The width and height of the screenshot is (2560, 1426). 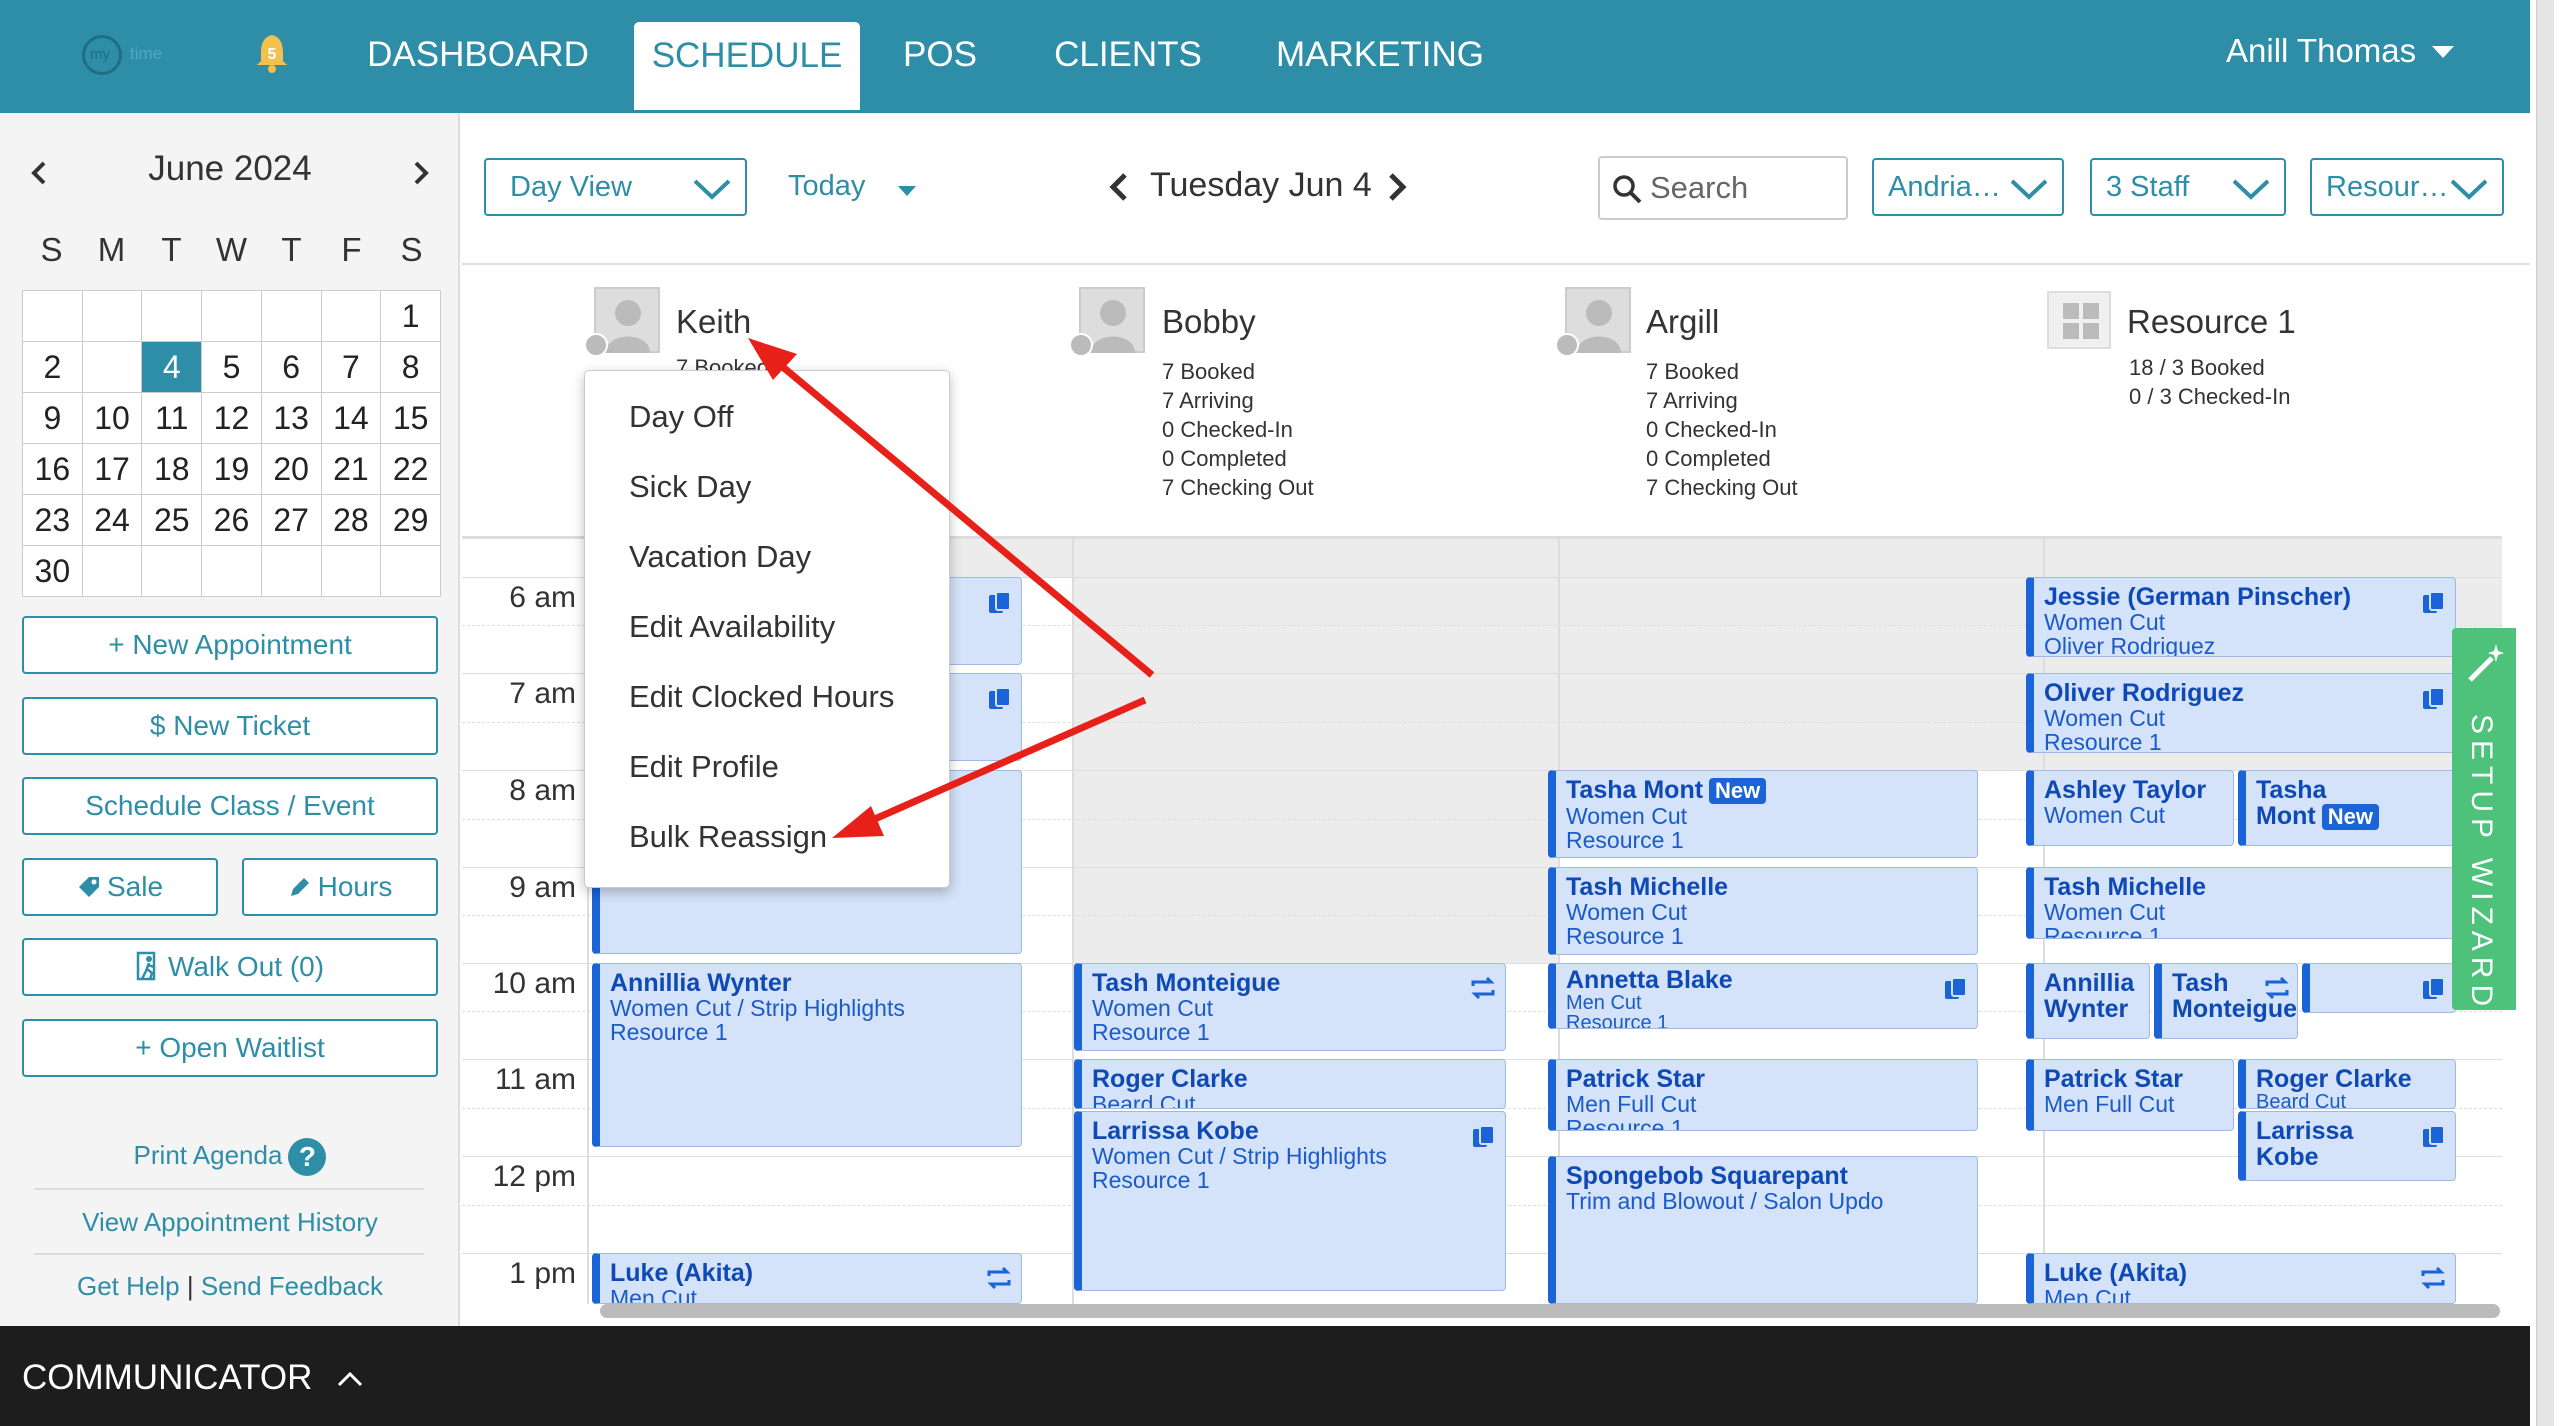 What do you see at coordinates (907, 192) in the screenshot?
I see `today-caret-icon` at bounding box center [907, 192].